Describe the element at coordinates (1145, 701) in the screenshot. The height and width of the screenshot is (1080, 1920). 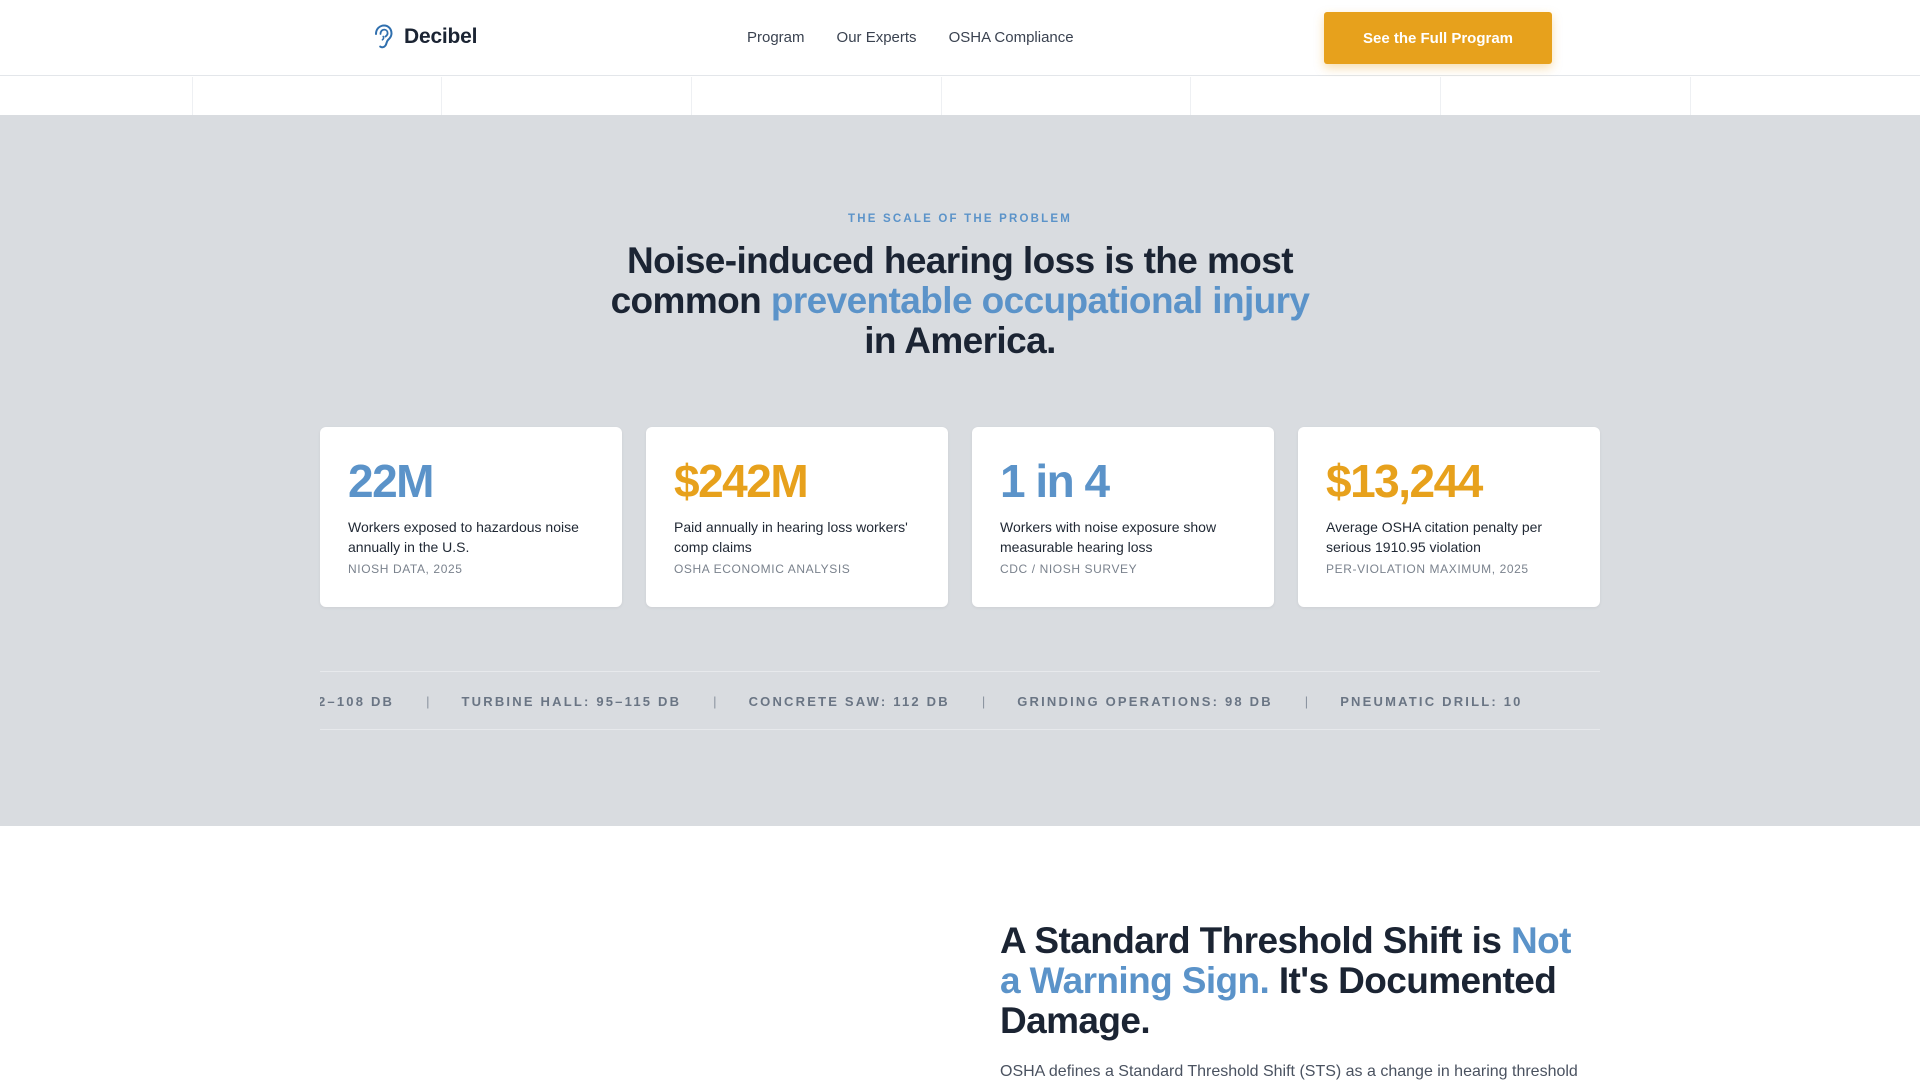
I see `ticker-item: GRINDING OPERATIONS: 98 DB` at that location.